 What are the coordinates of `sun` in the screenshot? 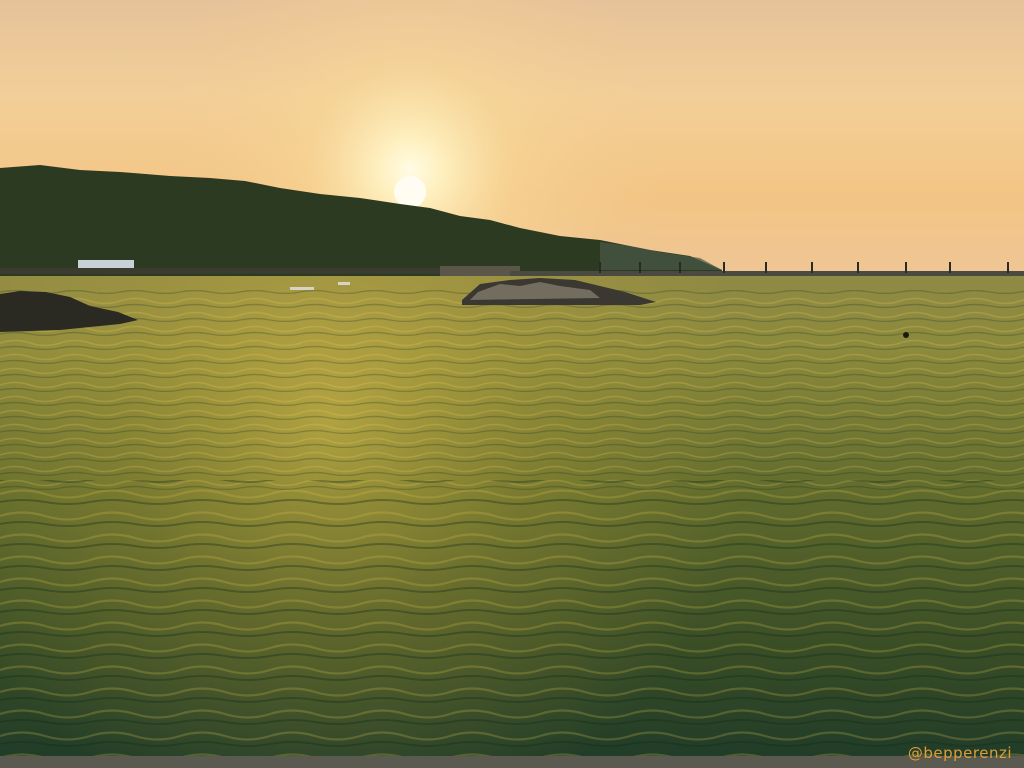 It's located at (410, 192).